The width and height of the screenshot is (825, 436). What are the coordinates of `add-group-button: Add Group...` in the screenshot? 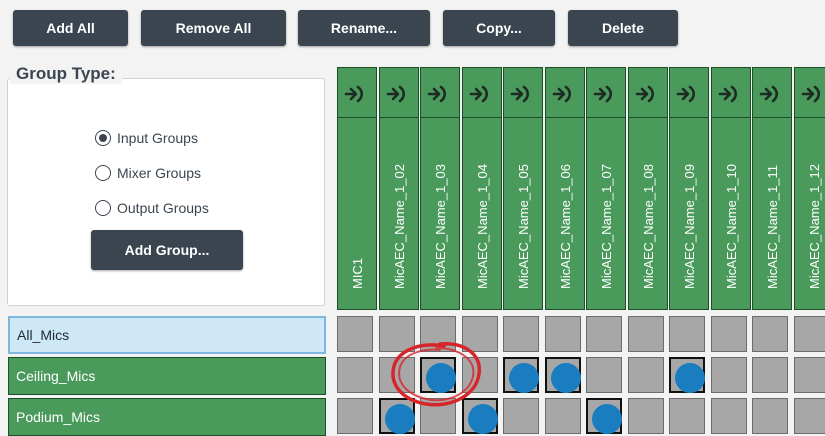 It's located at (167, 250).